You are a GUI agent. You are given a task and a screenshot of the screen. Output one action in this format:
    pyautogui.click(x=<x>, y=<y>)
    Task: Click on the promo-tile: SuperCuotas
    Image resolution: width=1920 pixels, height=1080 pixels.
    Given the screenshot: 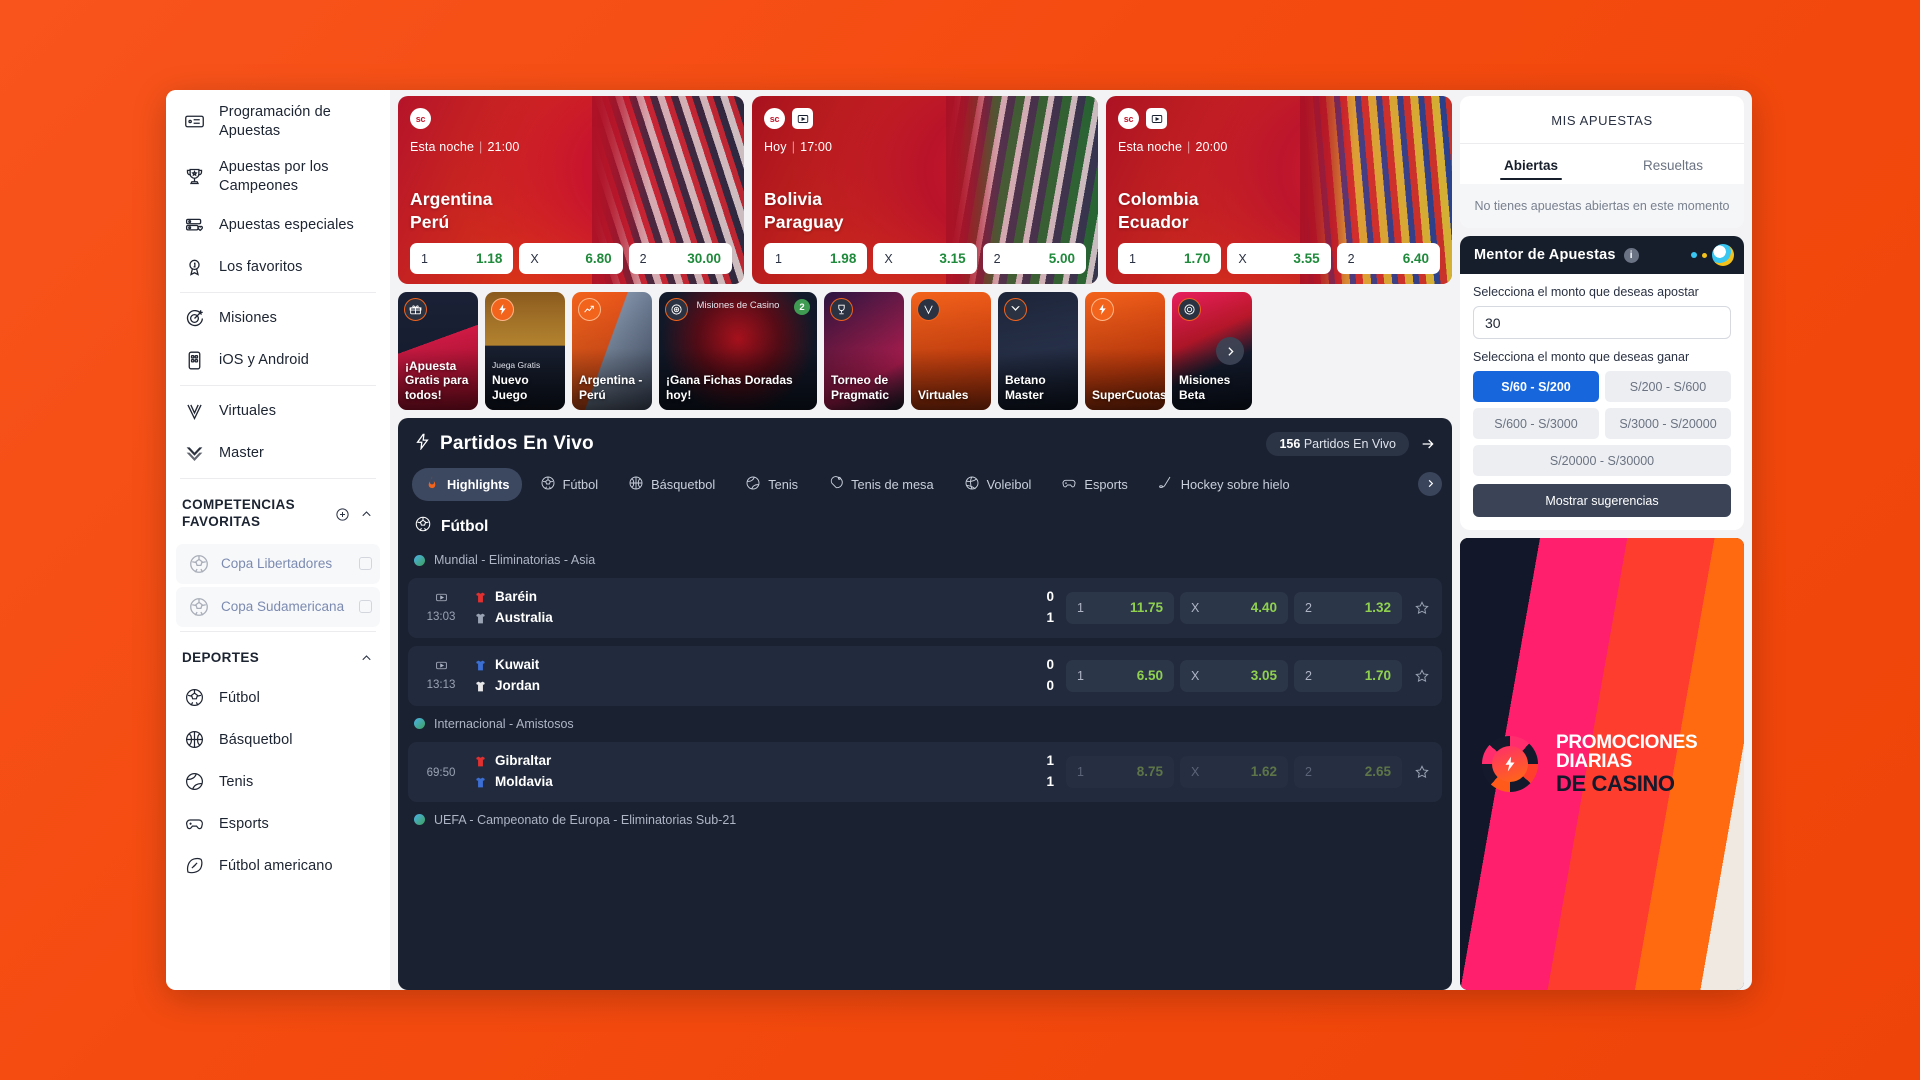 What is the action you would take?
    pyautogui.click(x=1125, y=351)
    